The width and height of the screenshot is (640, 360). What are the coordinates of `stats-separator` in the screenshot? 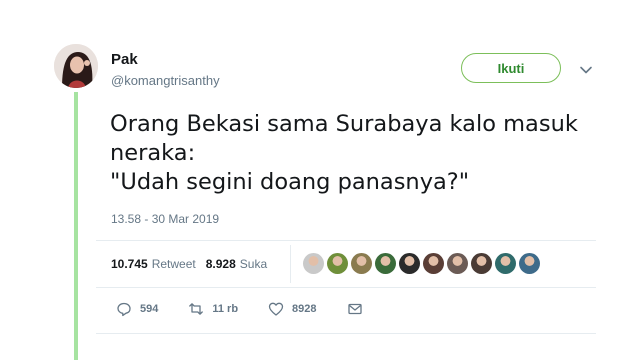 It's located at (290, 264).